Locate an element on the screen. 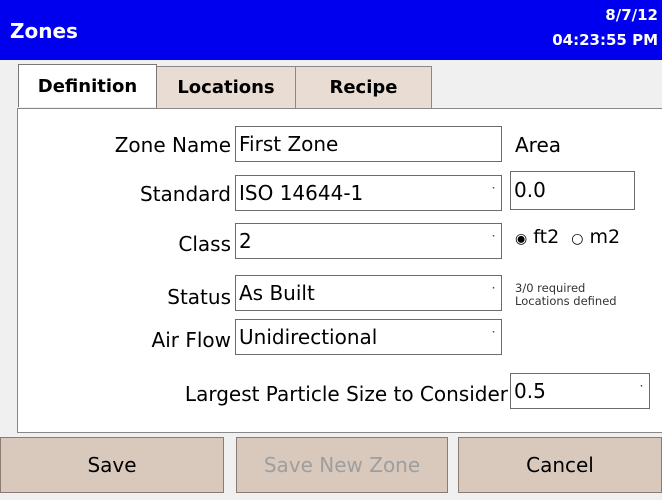 The width and height of the screenshot is (662, 500). cancel-button: Cancel is located at coordinates (560, 465).